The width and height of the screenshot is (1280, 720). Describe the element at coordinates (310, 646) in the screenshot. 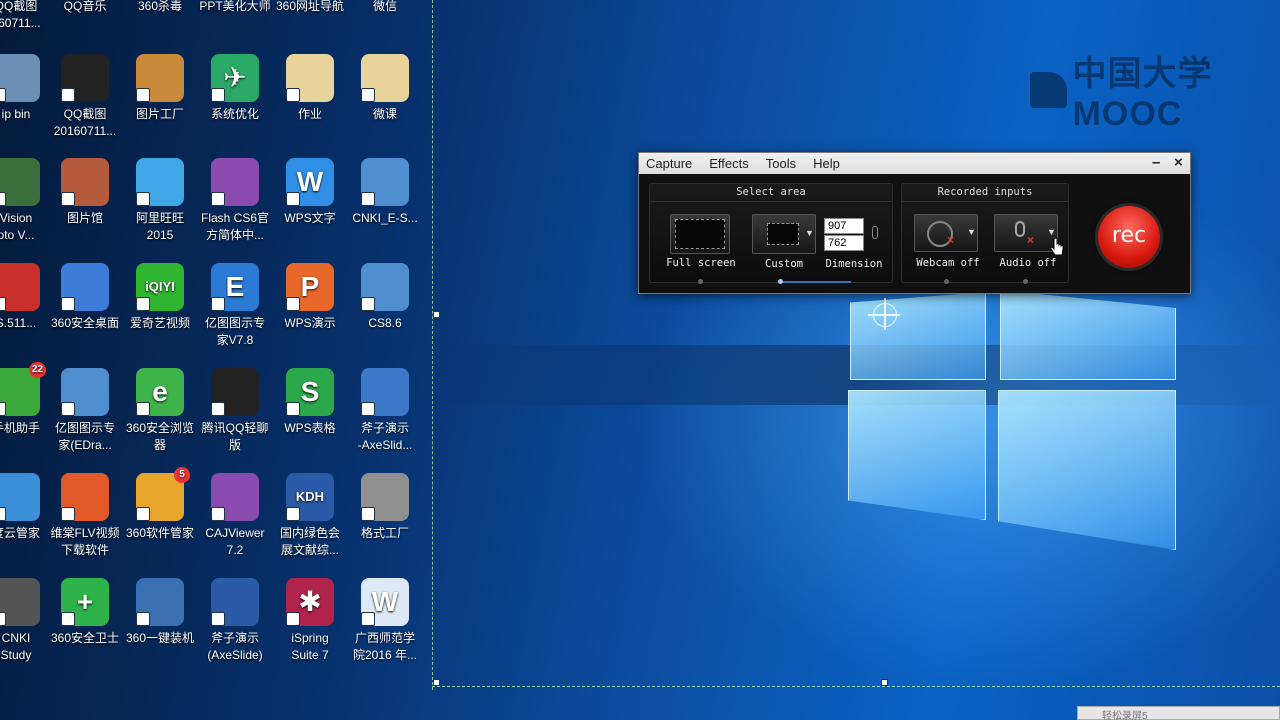

I see `desktop-icon-label: iSpring Suite 7` at that location.